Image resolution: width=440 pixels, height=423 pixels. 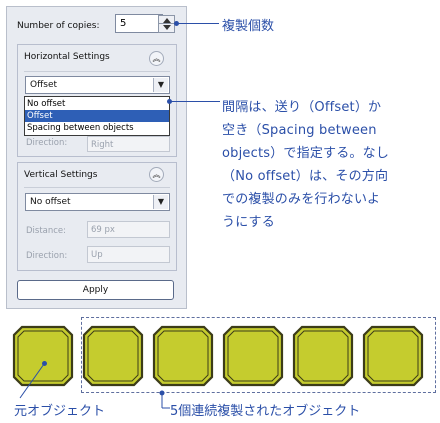 I want to click on original-object-callout: 元オブジェクト, so click(x=60, y=411).